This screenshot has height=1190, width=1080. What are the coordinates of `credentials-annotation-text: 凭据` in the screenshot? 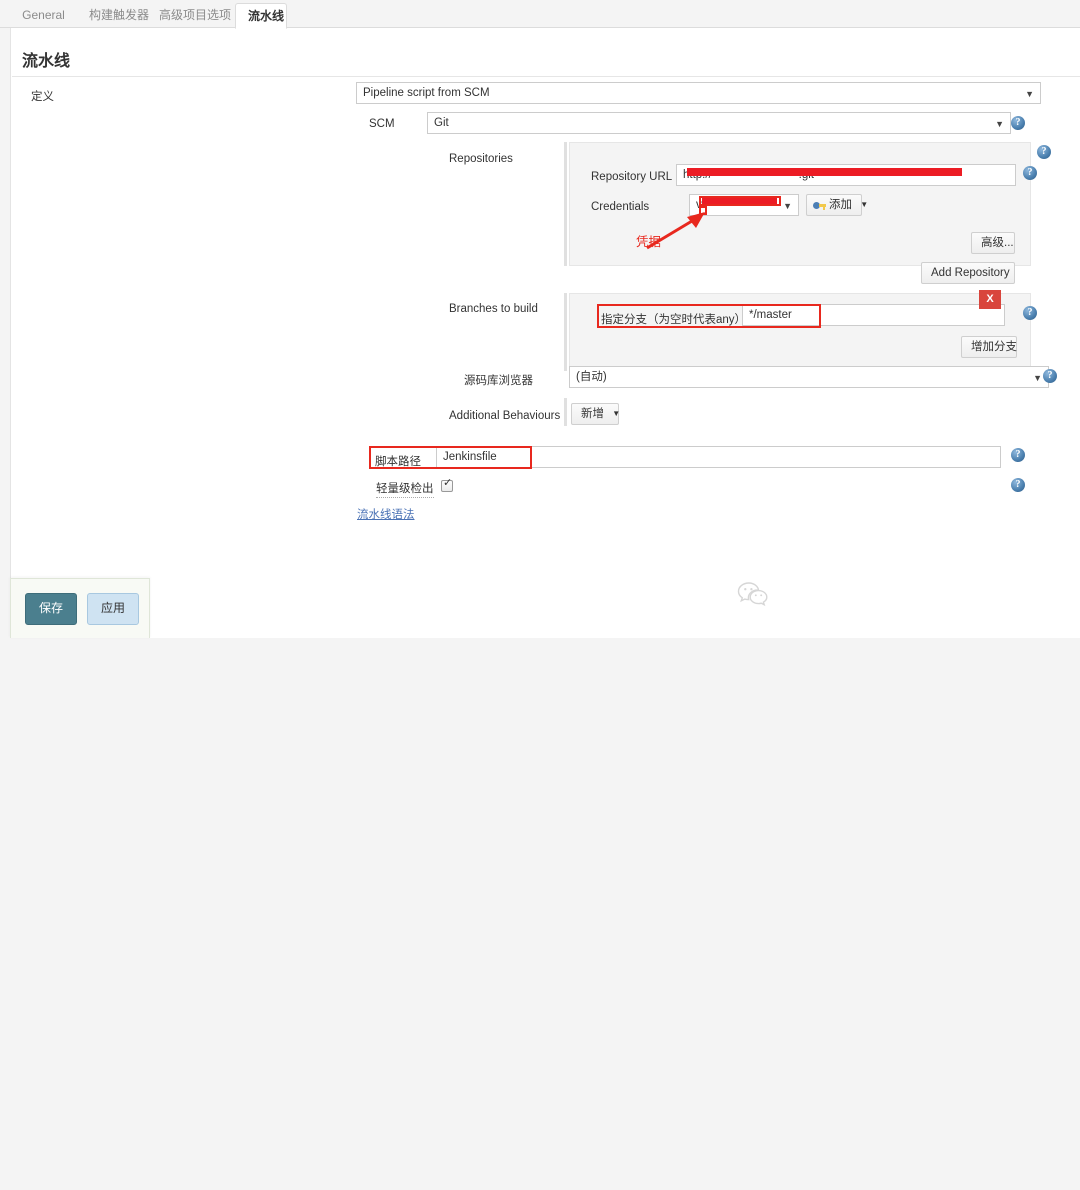 It's located at (649, 242).